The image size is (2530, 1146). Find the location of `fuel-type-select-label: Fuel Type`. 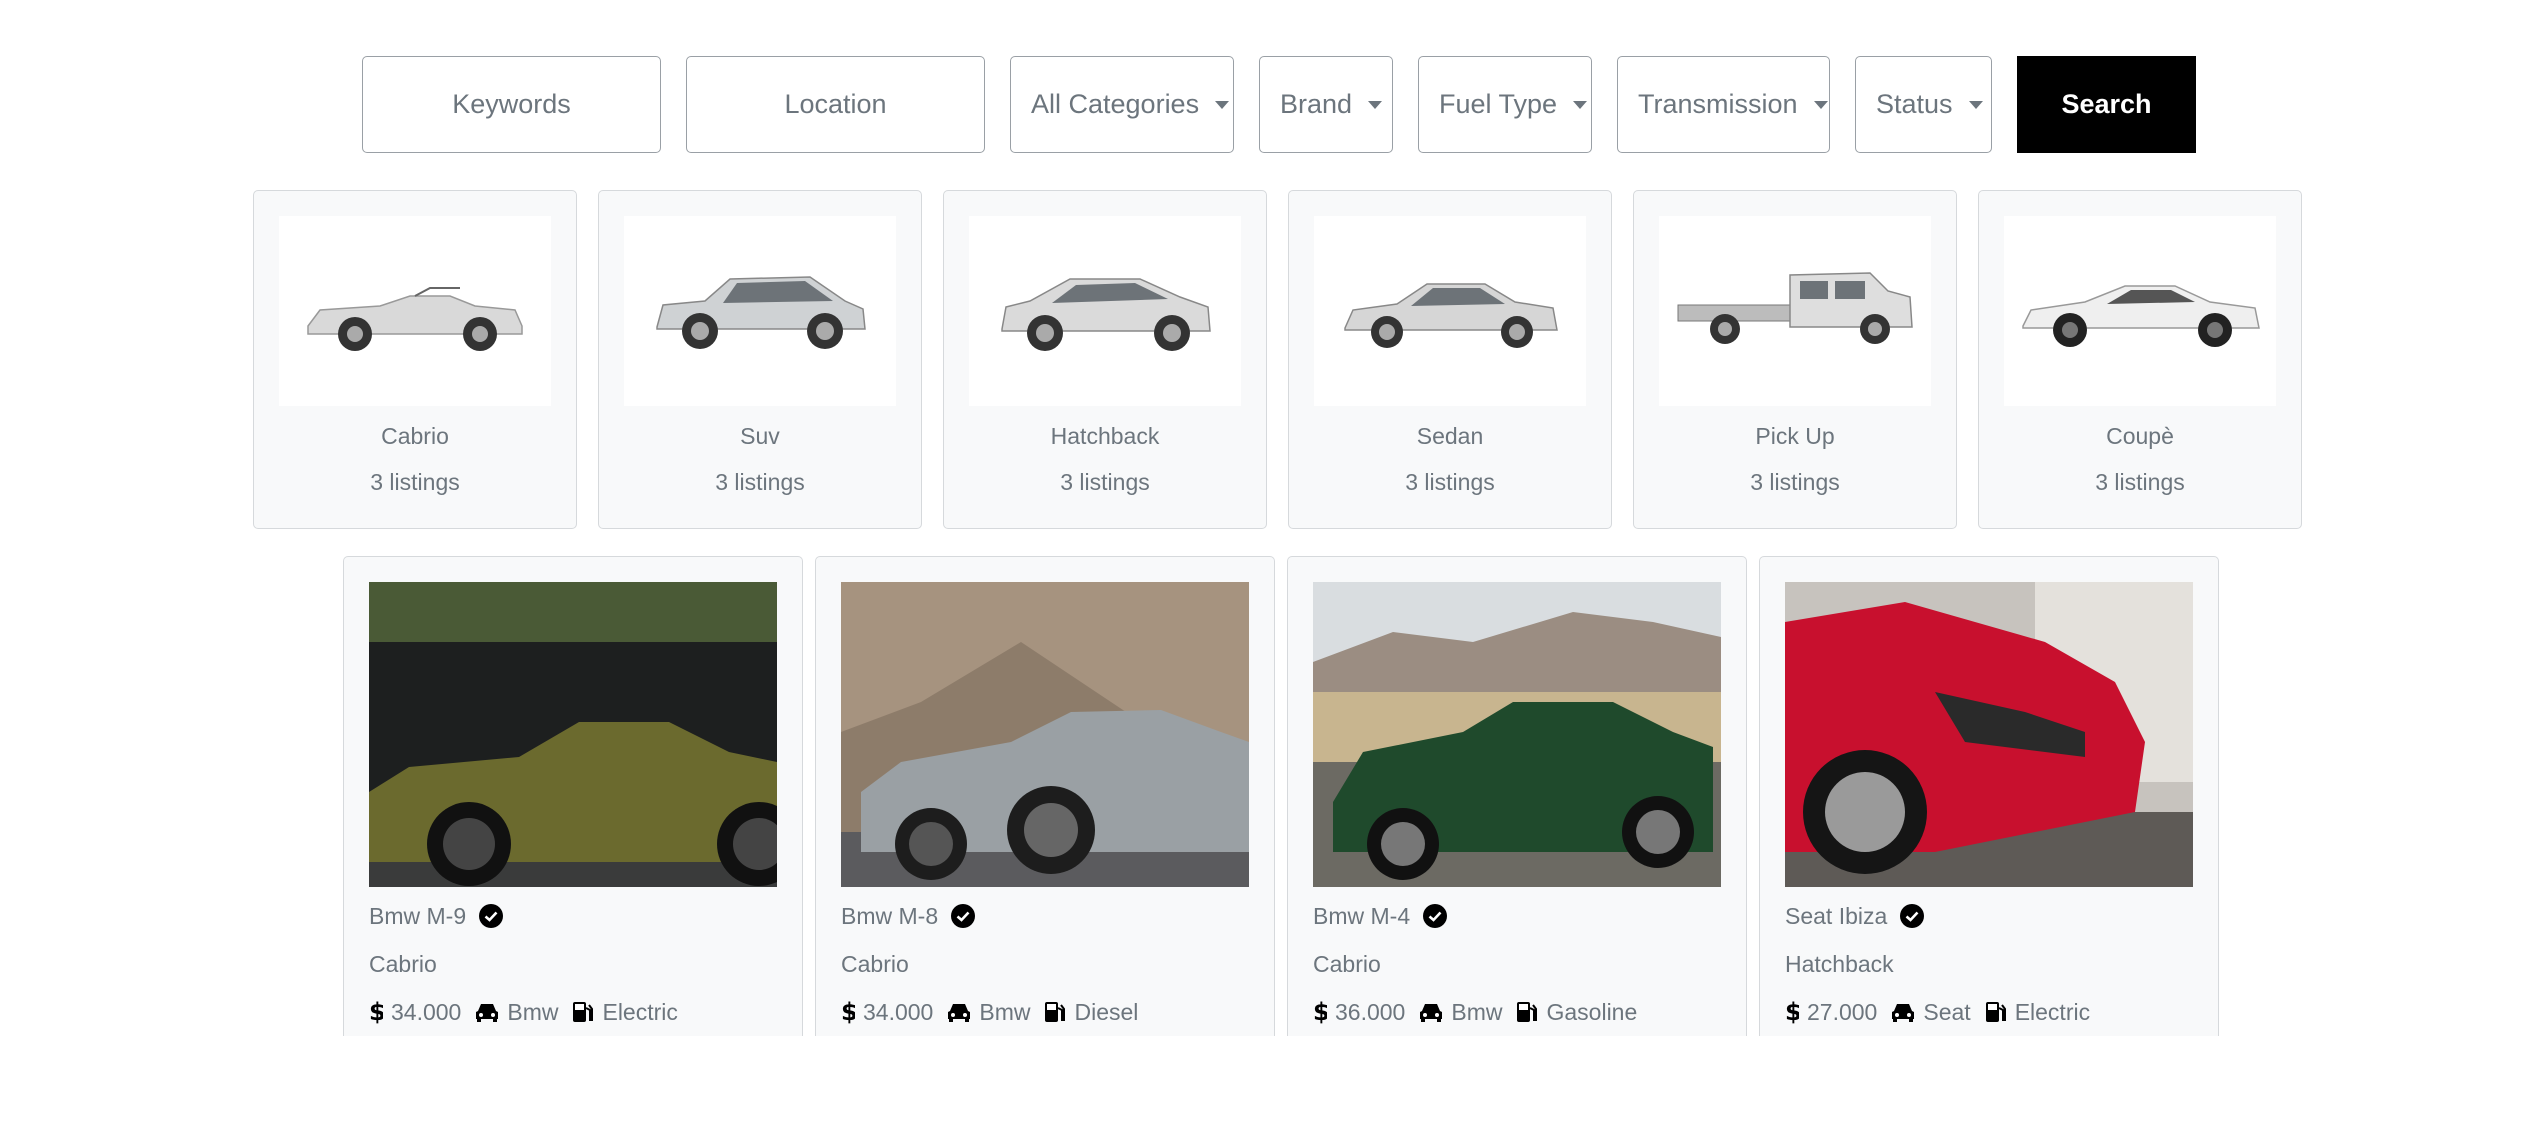

fuel-type-select-label: Fuel Type is located at coordinates (1498, 104).